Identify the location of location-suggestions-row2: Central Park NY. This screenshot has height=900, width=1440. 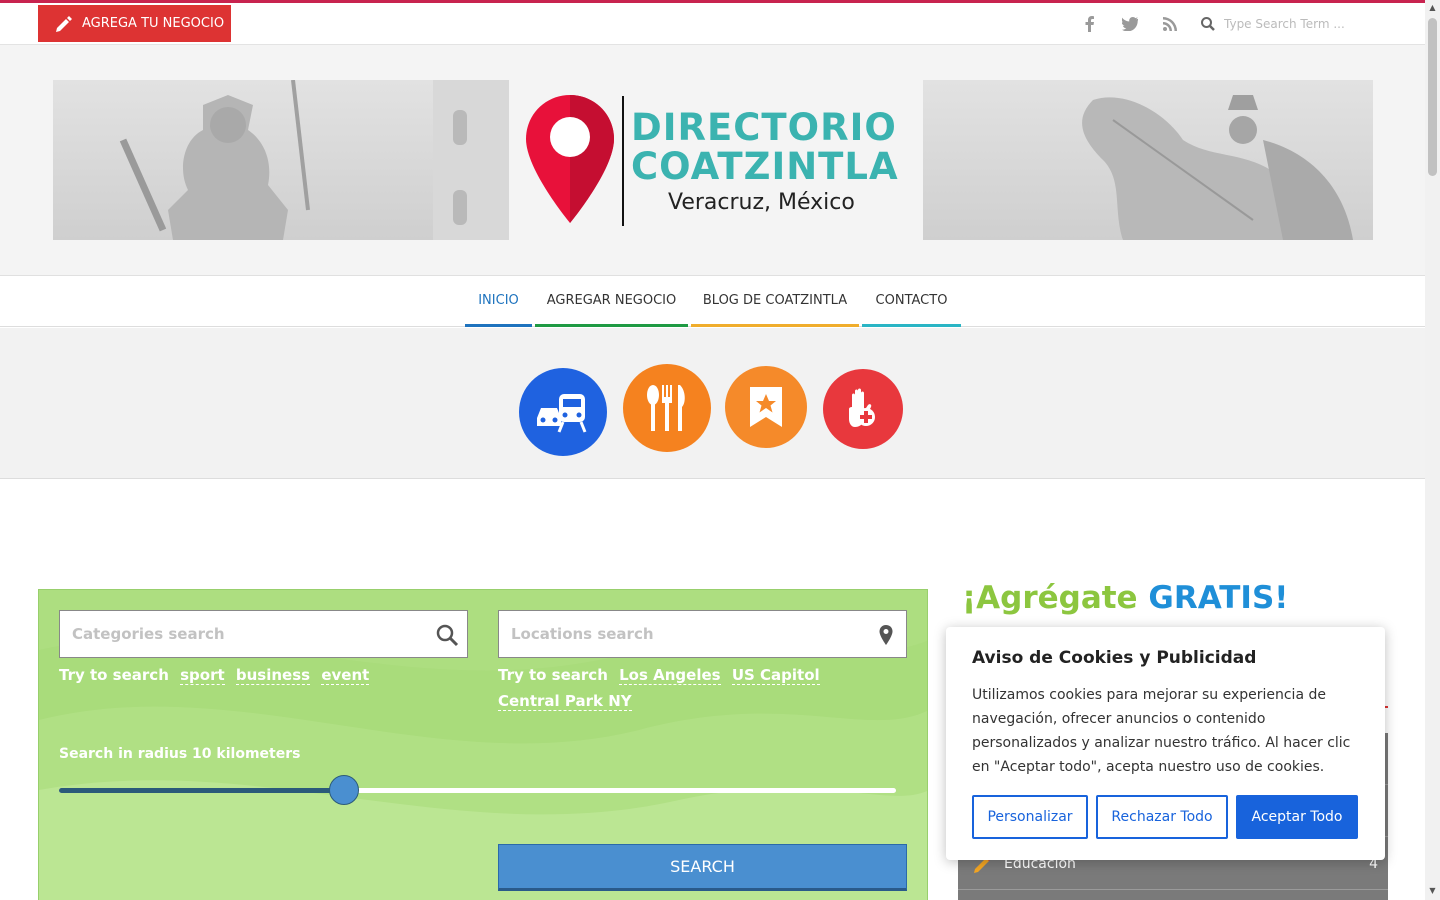
(565, 701).